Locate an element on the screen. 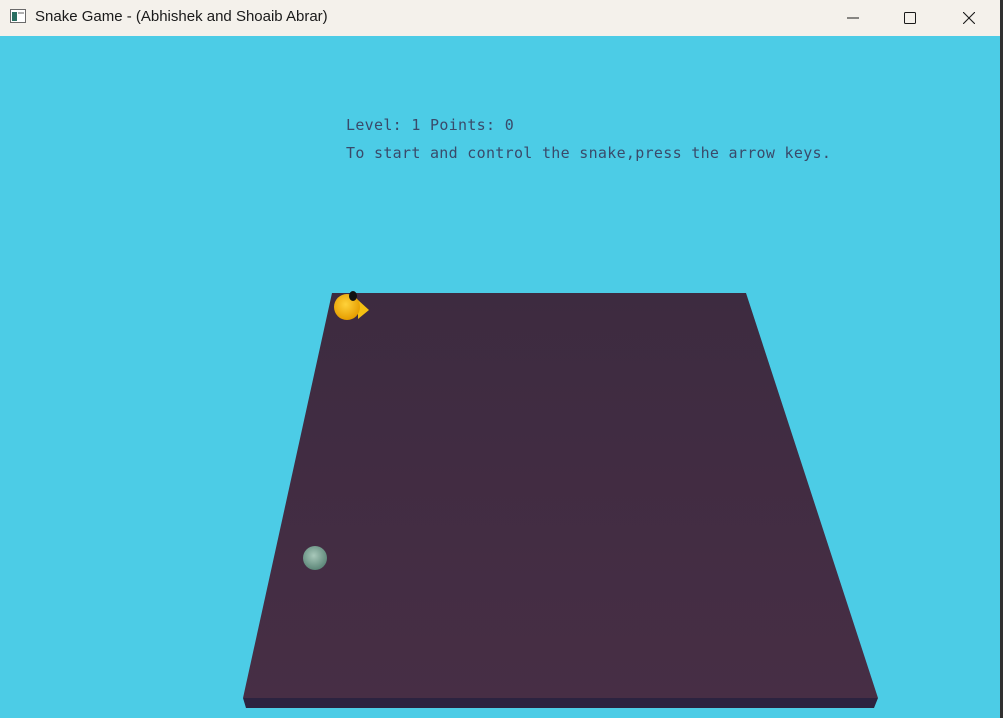 The width and height of the screenshot is (1003, 718). close-icon is located at coordinates (969, 17).